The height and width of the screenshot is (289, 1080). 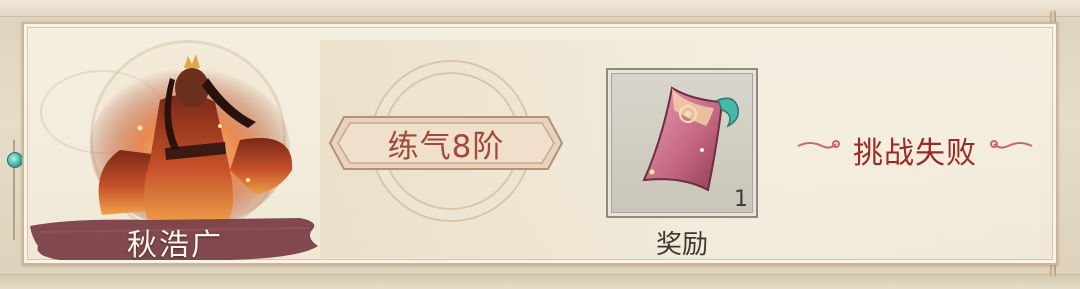 What do you see at coordinates (14, 195) in the screenshot?
I see `scroll-hook-left` at bounding box center [14, 195].